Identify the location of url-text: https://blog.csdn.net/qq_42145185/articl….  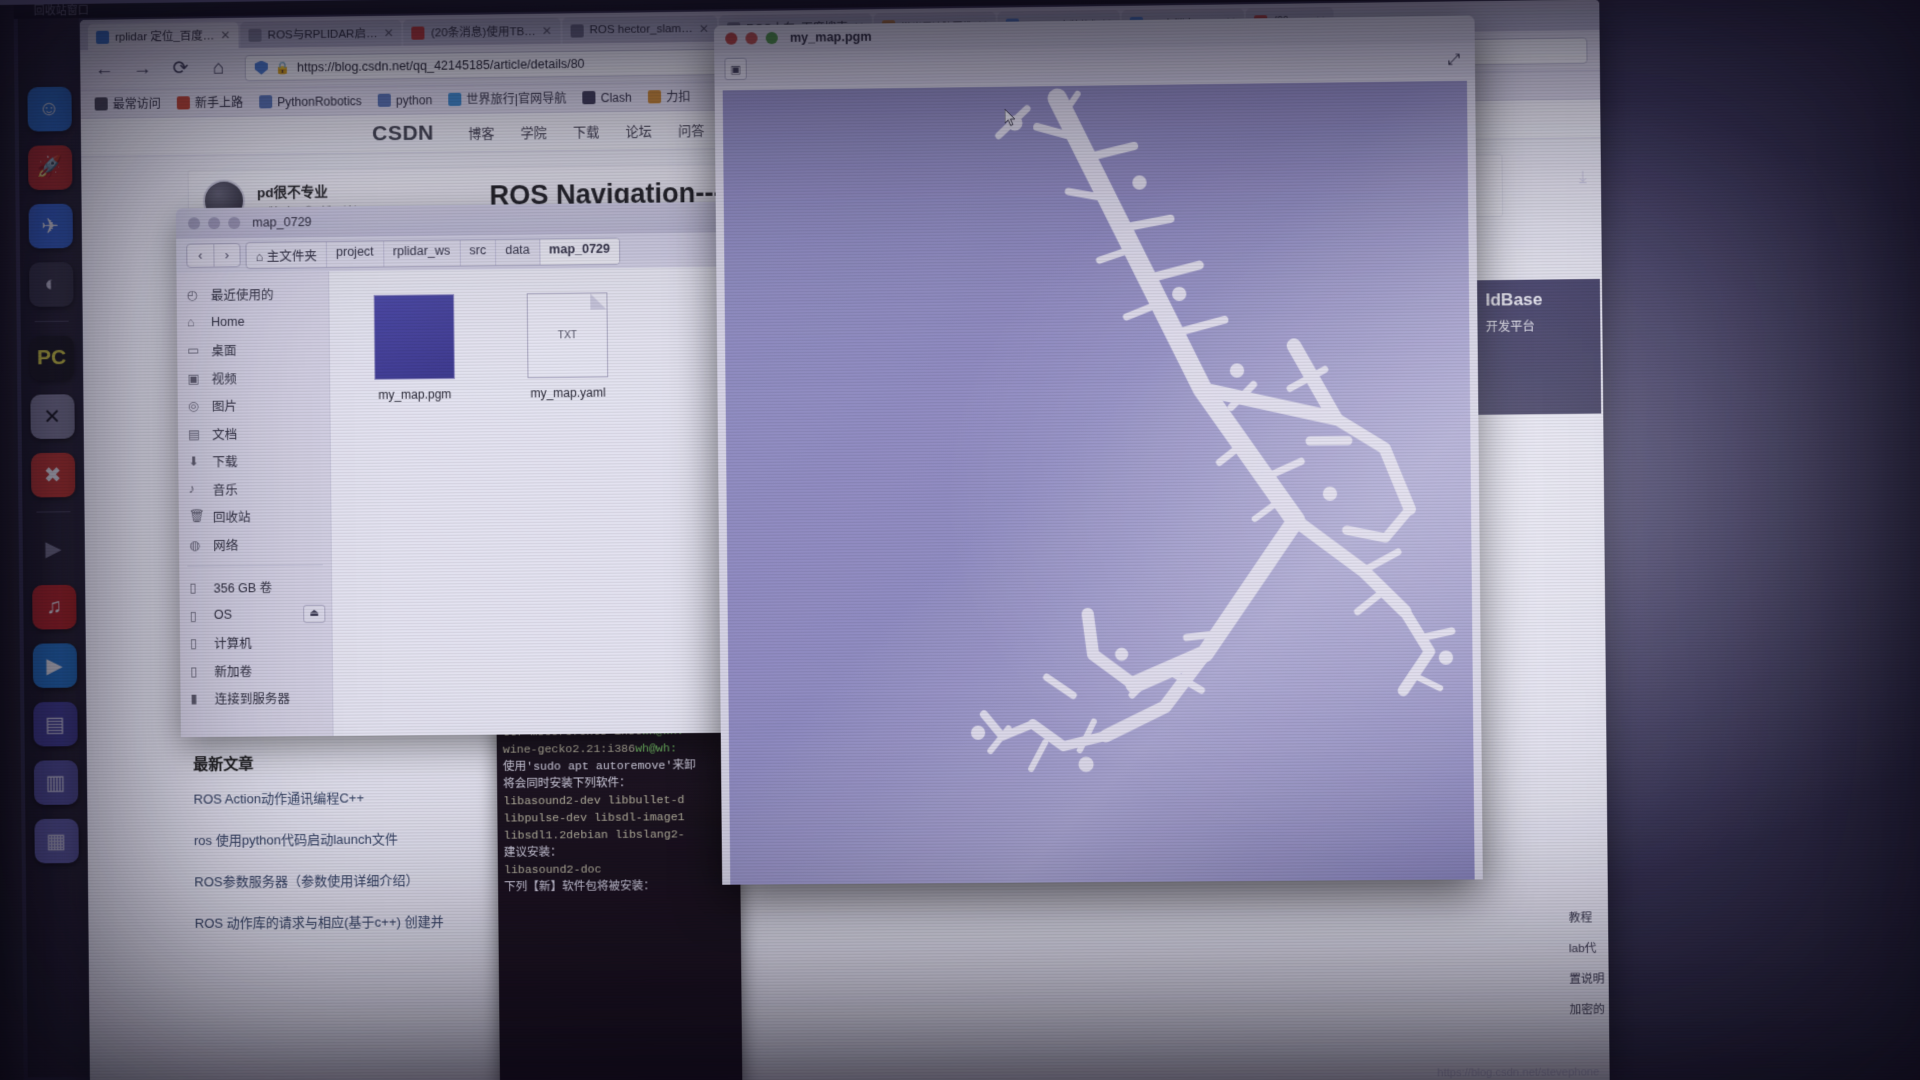
(441, 65).